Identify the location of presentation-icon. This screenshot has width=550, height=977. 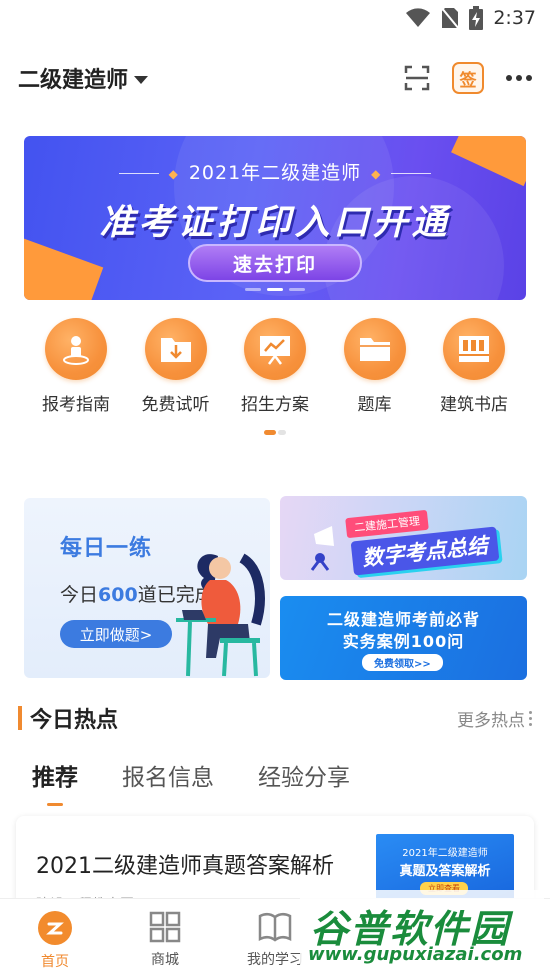
(275, 349).